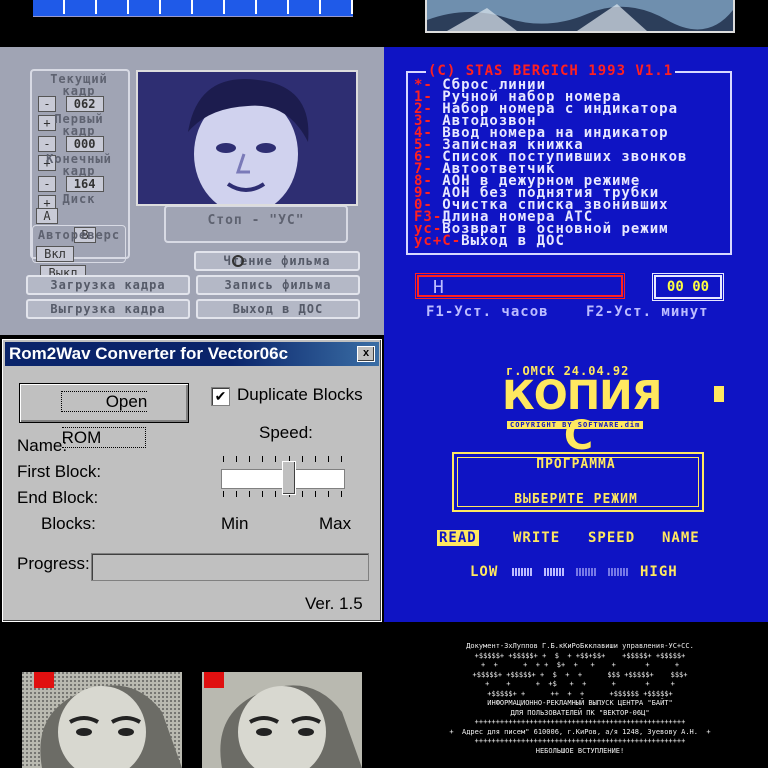 The width and height of the screenshot is (768, 768). I want to click on name-label: Name:, so click(42, 445).